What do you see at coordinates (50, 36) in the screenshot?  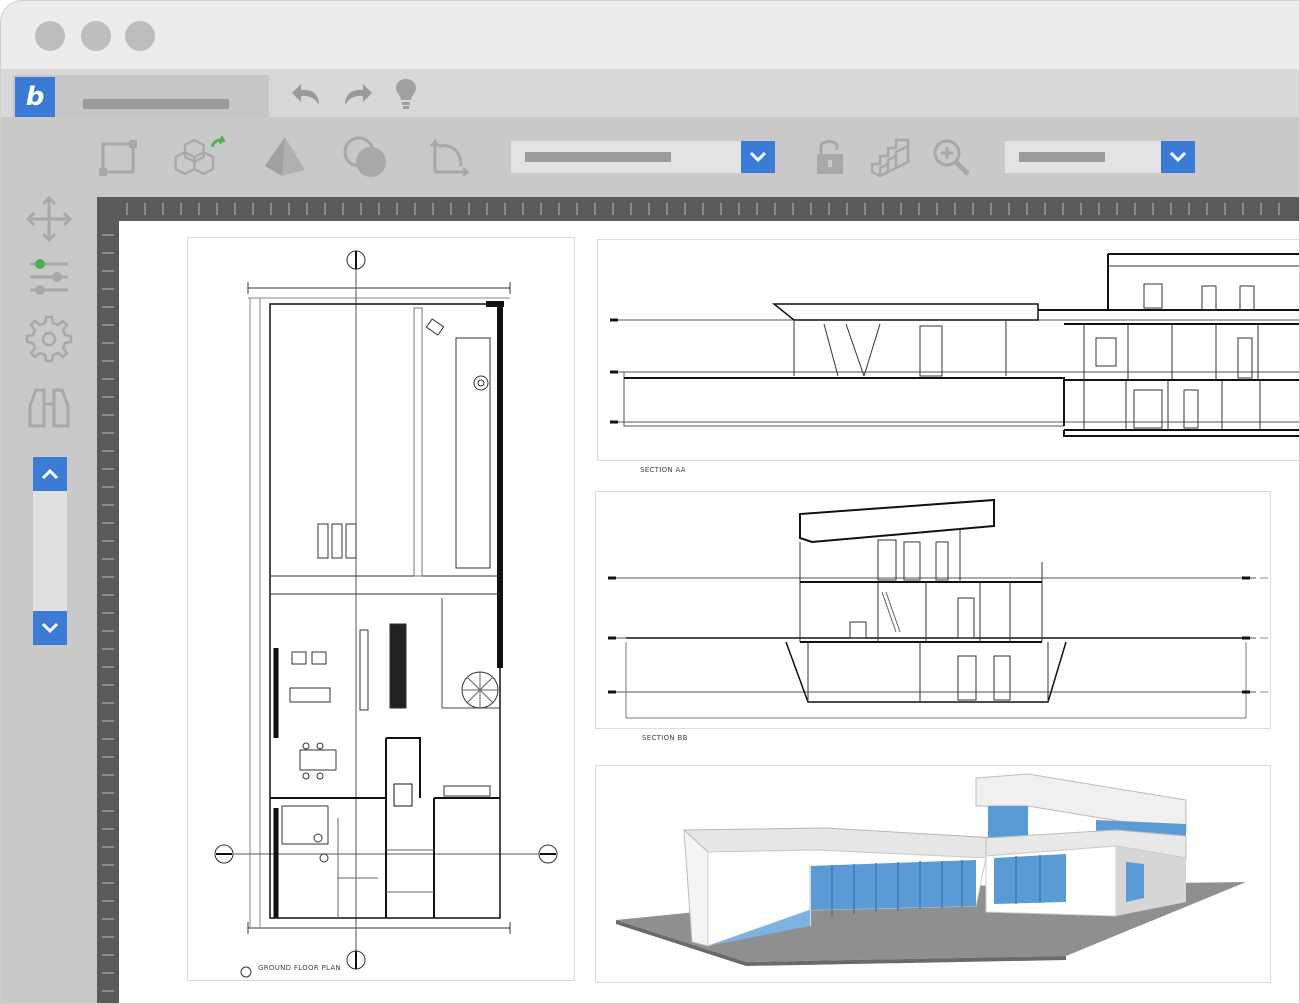 I see `close-window-button` at bounding box center [50, 36].